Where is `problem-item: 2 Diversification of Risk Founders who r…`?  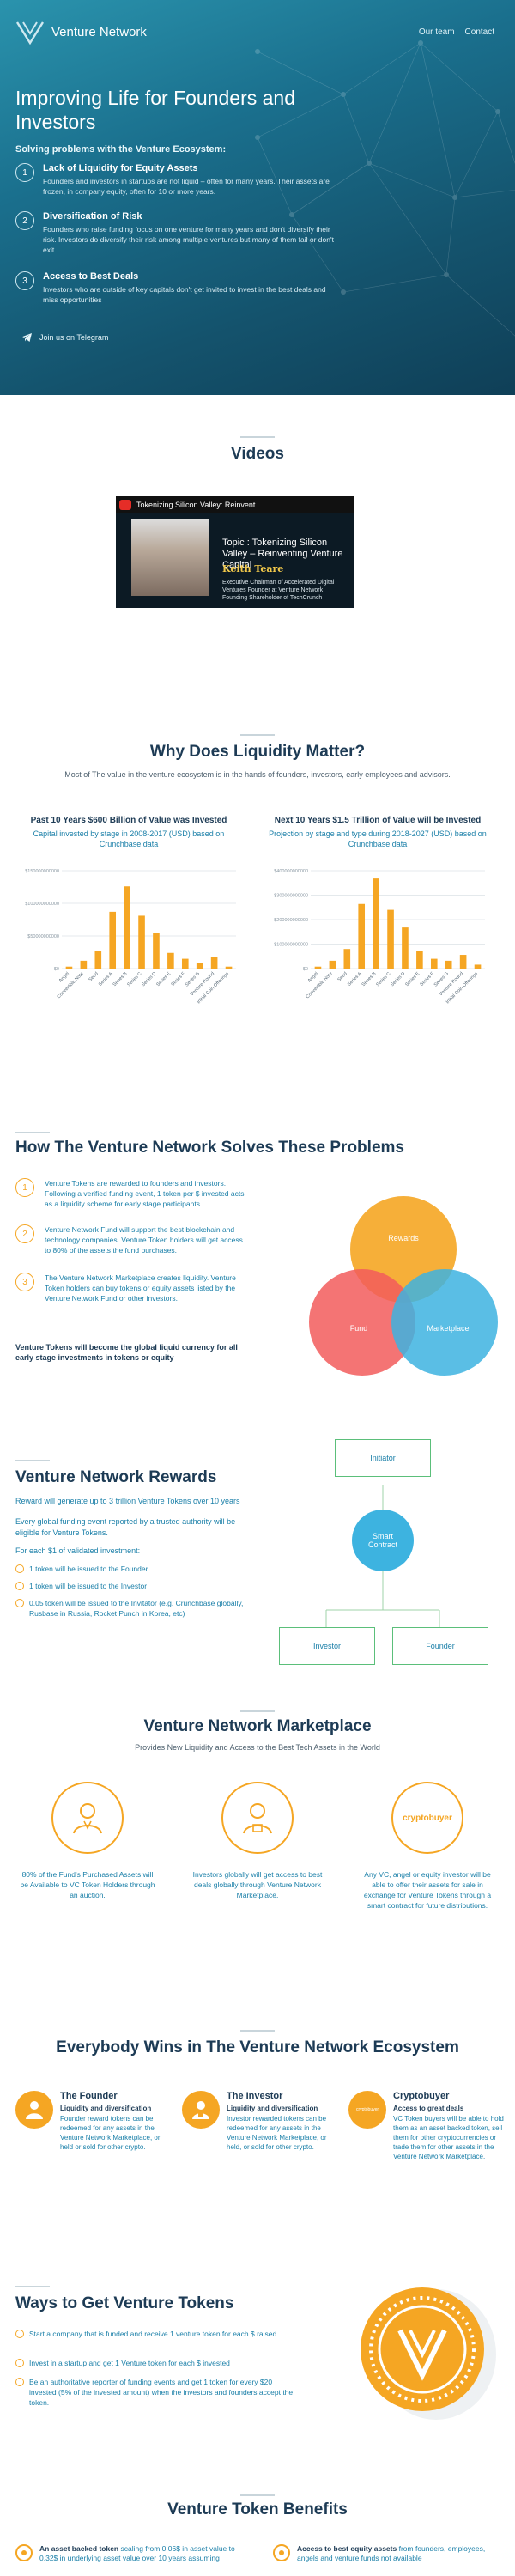 problem-item: 2 Diversification of Risk Founders who r… is located at coordinates (178, 233).